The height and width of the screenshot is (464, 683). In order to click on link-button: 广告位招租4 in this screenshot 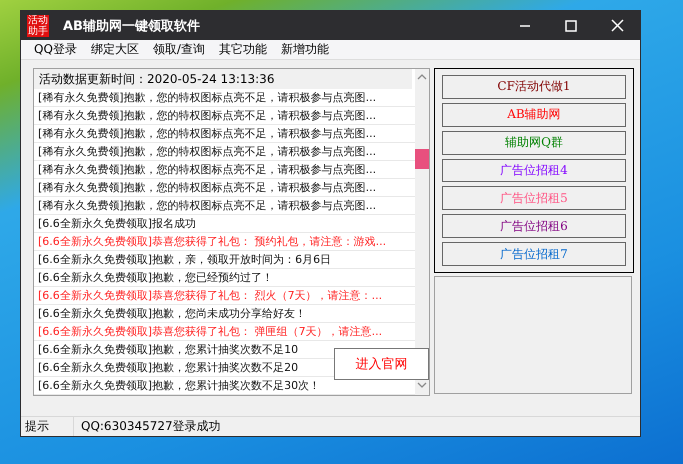, I will do `click(534, 170)`.